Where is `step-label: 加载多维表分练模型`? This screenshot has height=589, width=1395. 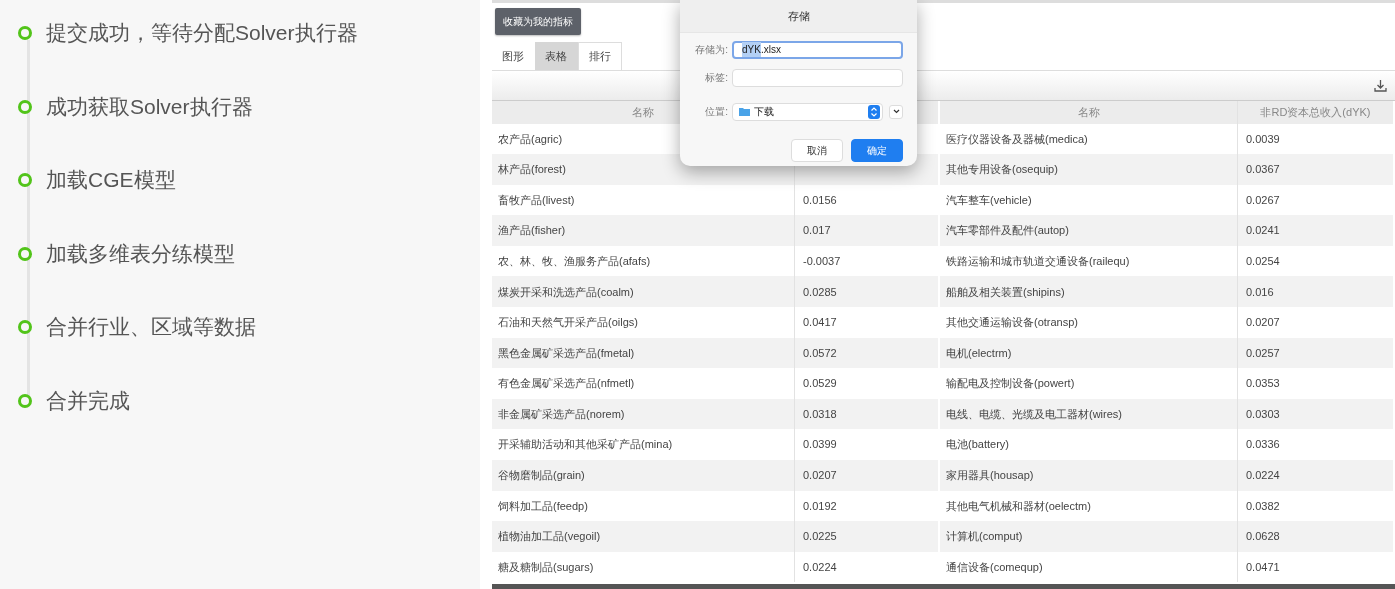 step-label: 加载多维表分练模型 is located at coordinates (140, 253).